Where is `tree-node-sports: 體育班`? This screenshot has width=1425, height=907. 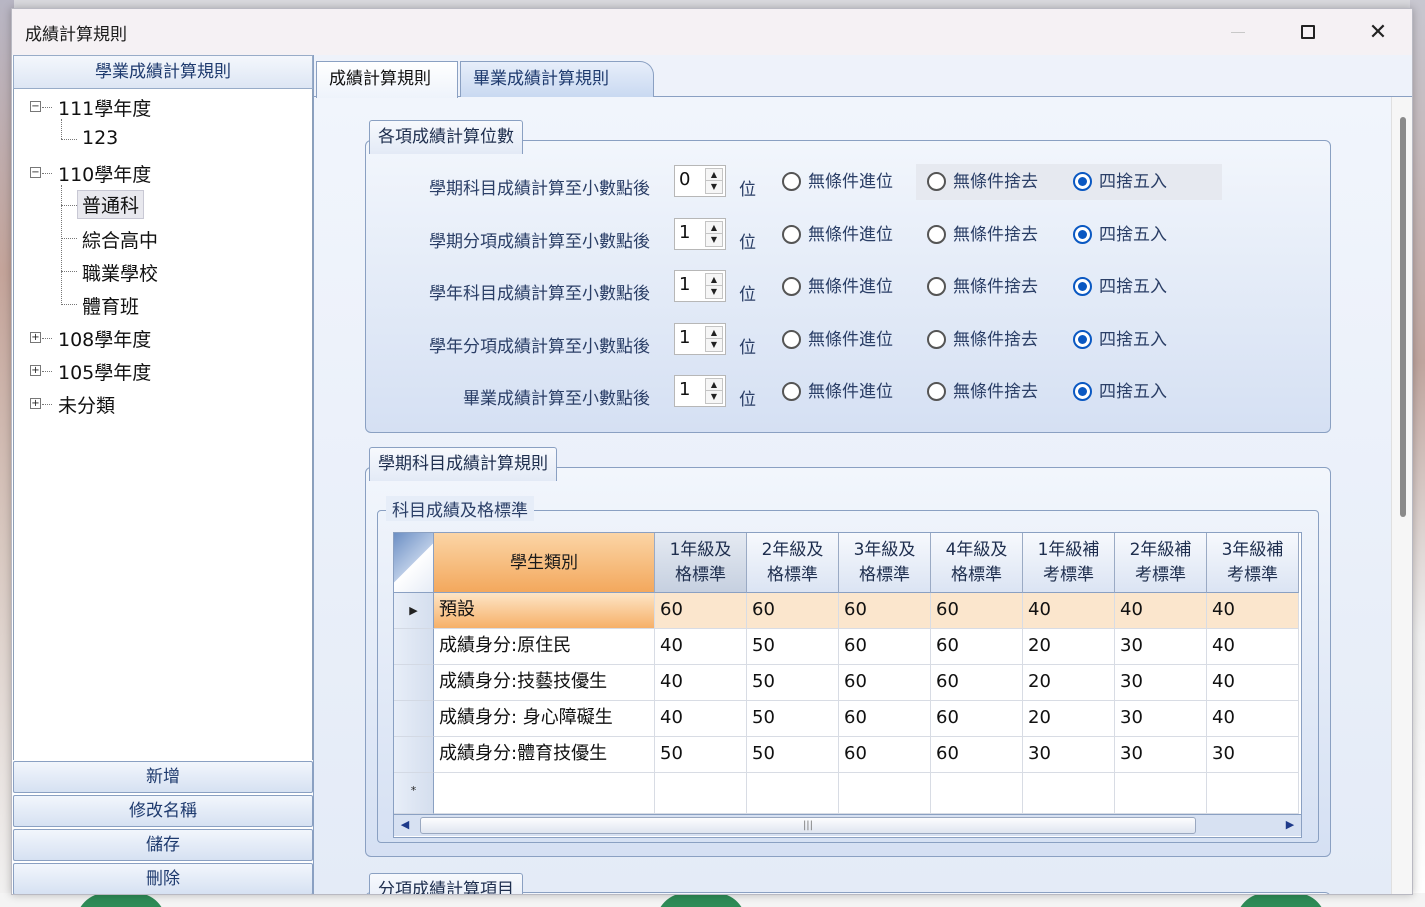 tree-node-sports: 體育班 is located at coordinates (110, 305).